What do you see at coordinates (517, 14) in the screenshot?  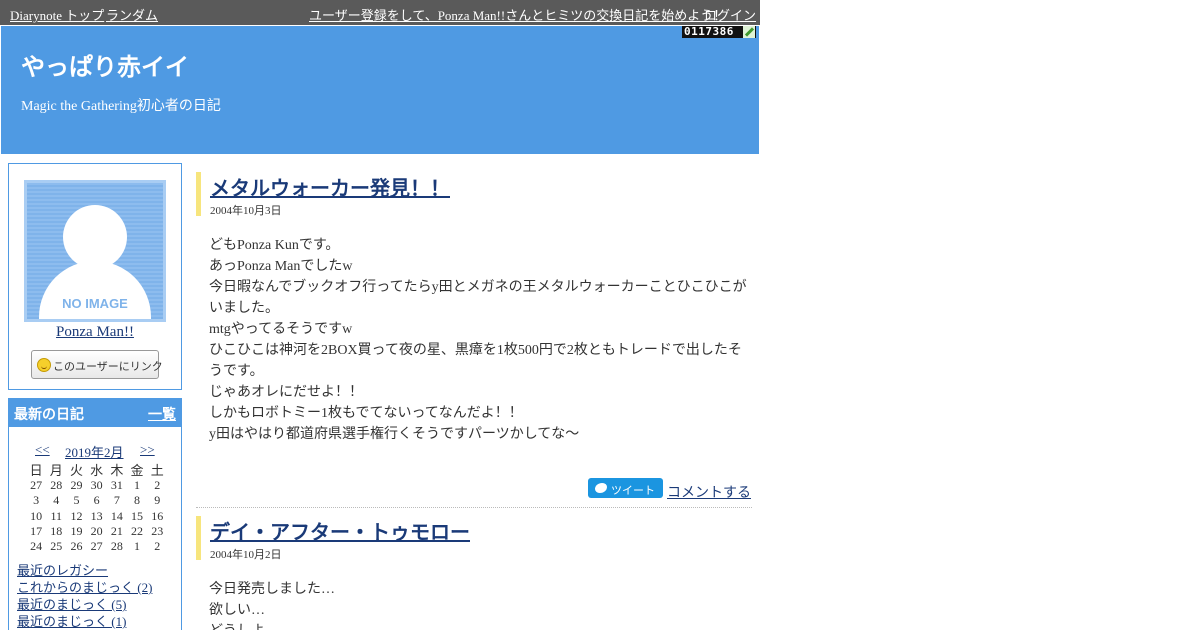 I see `signup-link: ユーザー登録をして、Ponza Man!!さんとヒミツの交換日記を始めよう！` at bounding box center [517, 14].